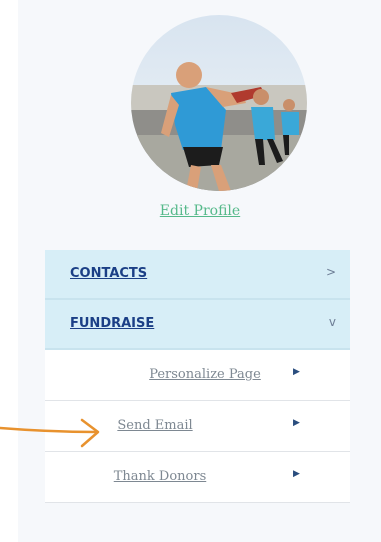  I want to click on submenu-item-label: Personalize Page, so click(205, 374).